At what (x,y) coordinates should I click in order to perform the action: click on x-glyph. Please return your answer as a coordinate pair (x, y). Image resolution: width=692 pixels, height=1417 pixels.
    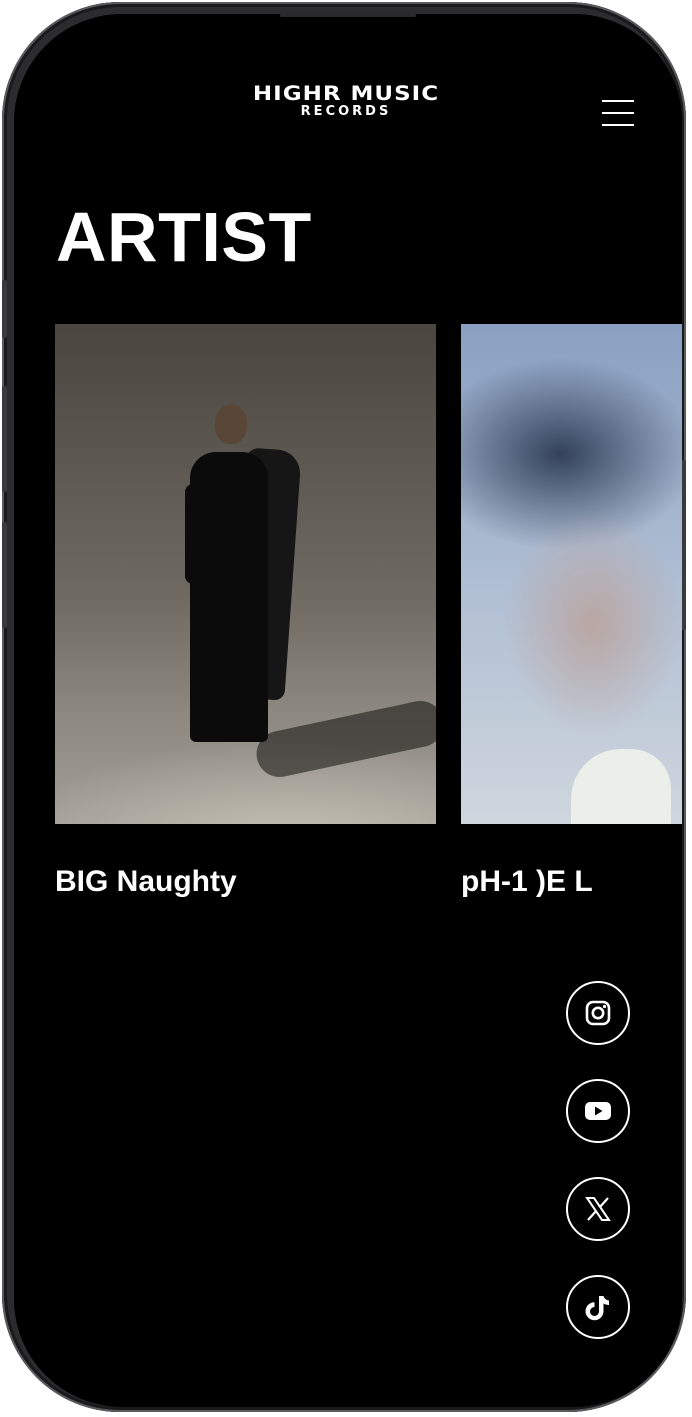
    Looking at the image, I should click on (598, 1209).